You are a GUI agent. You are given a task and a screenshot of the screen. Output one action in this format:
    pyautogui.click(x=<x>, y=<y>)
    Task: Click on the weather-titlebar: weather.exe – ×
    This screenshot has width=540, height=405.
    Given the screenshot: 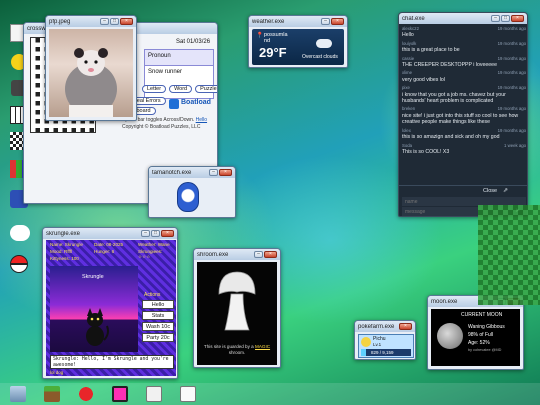 What is the action you would take?
    pyautogui.click(x=298, y=21)
    